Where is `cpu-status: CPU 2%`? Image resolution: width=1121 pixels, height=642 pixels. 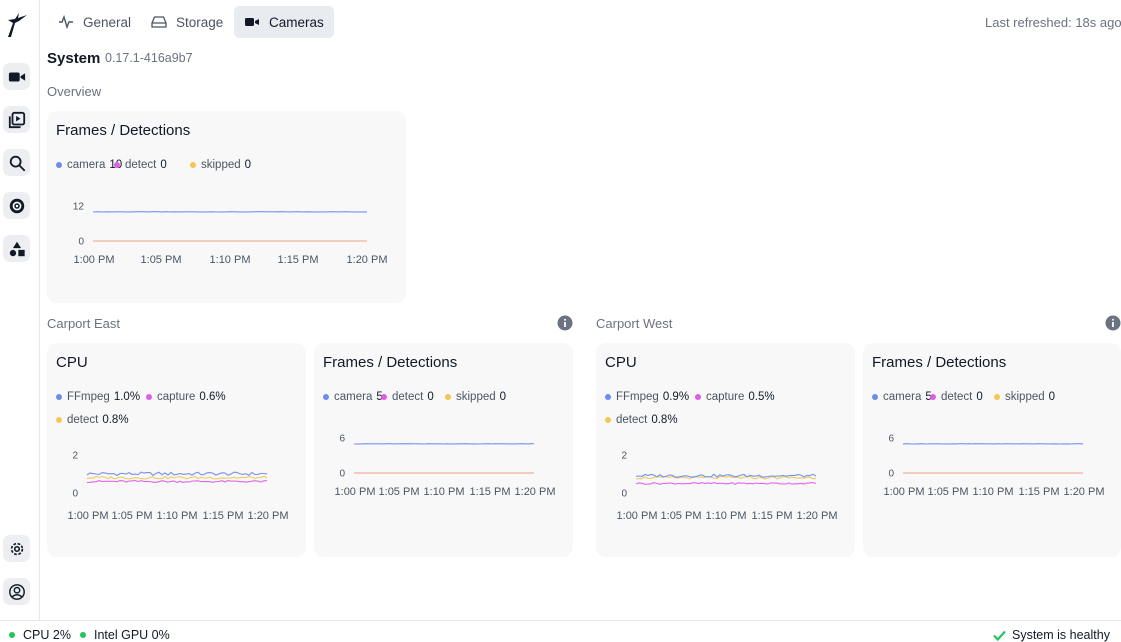 cpu-status: CPU 2% is located at coordinates (40, 635).